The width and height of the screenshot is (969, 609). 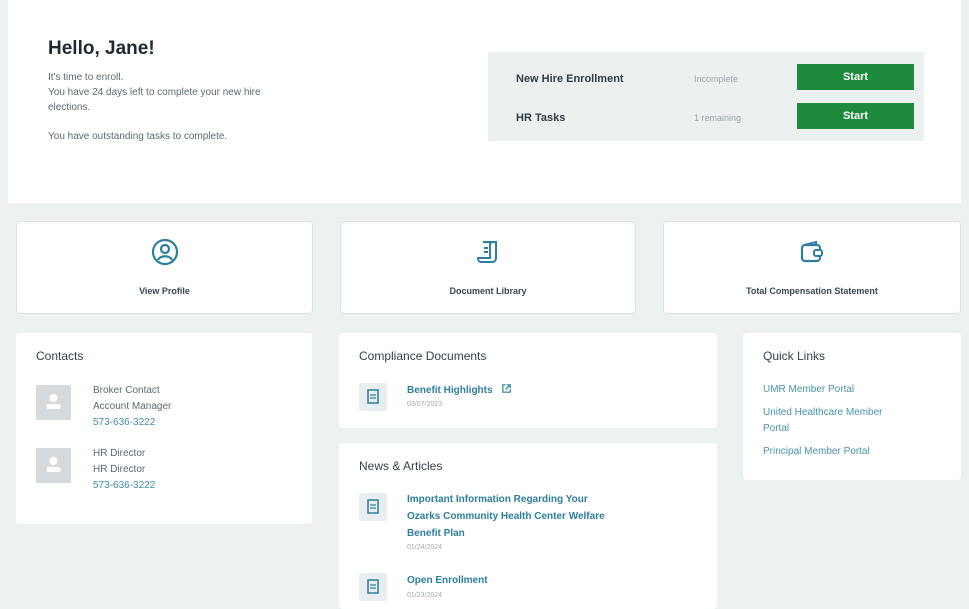 I want to click on compliance-title: Compliance Documents, so click(x=423, y=356).